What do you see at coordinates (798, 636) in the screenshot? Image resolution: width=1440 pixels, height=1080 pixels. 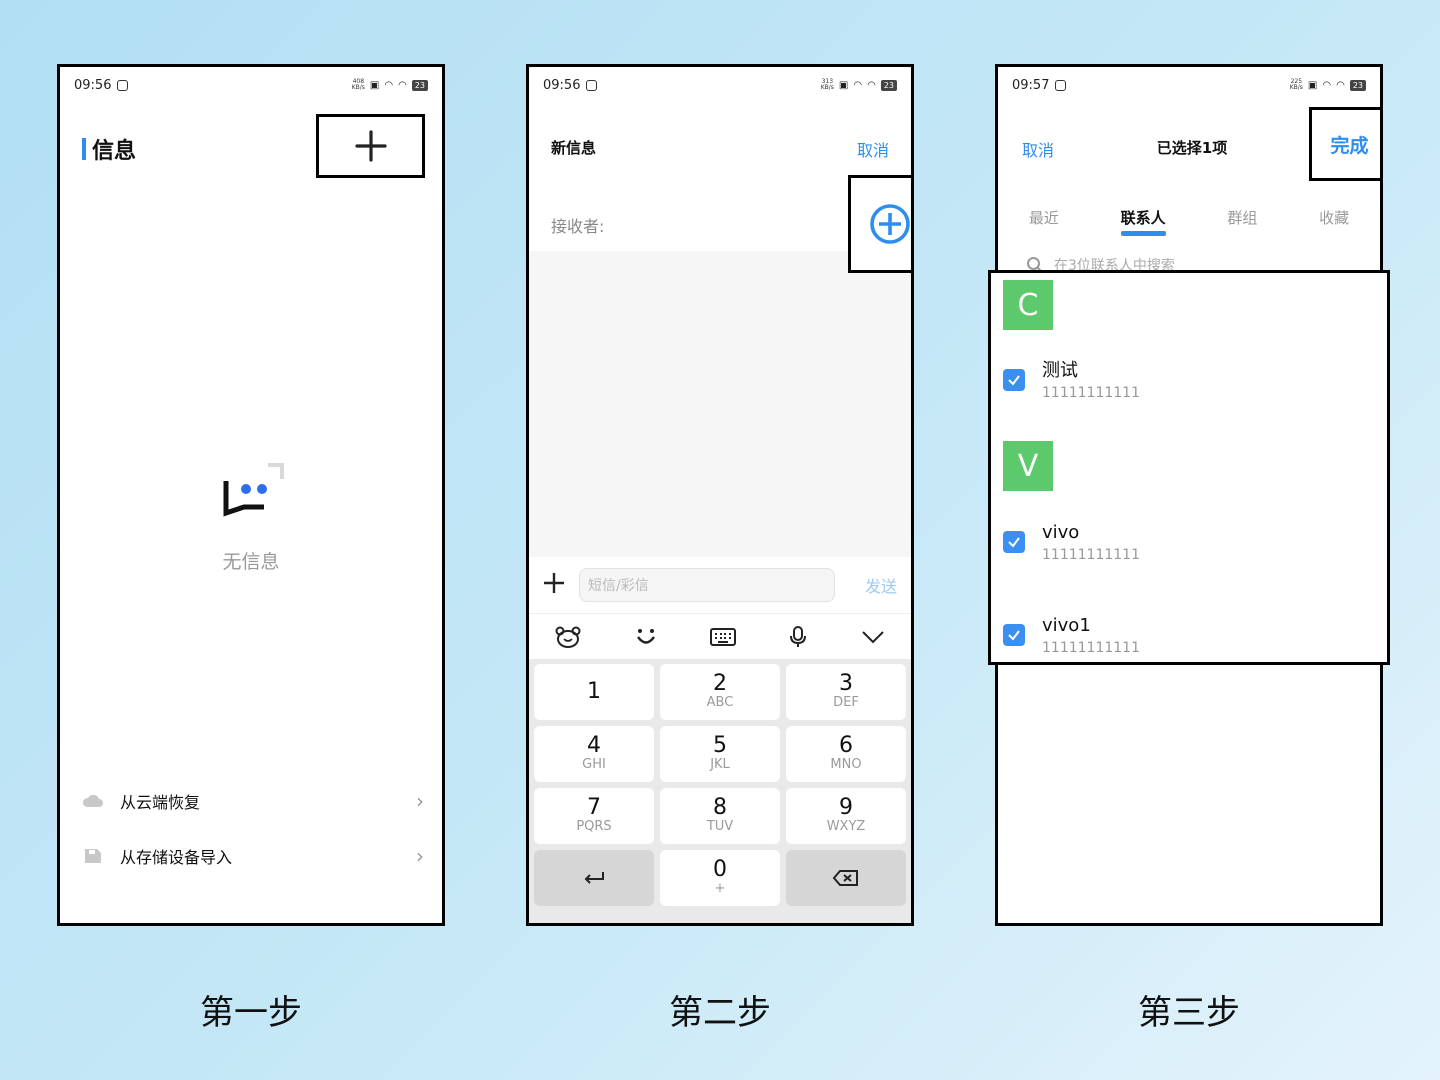 I see `microphone-icon` at bounding box center [798, 636].